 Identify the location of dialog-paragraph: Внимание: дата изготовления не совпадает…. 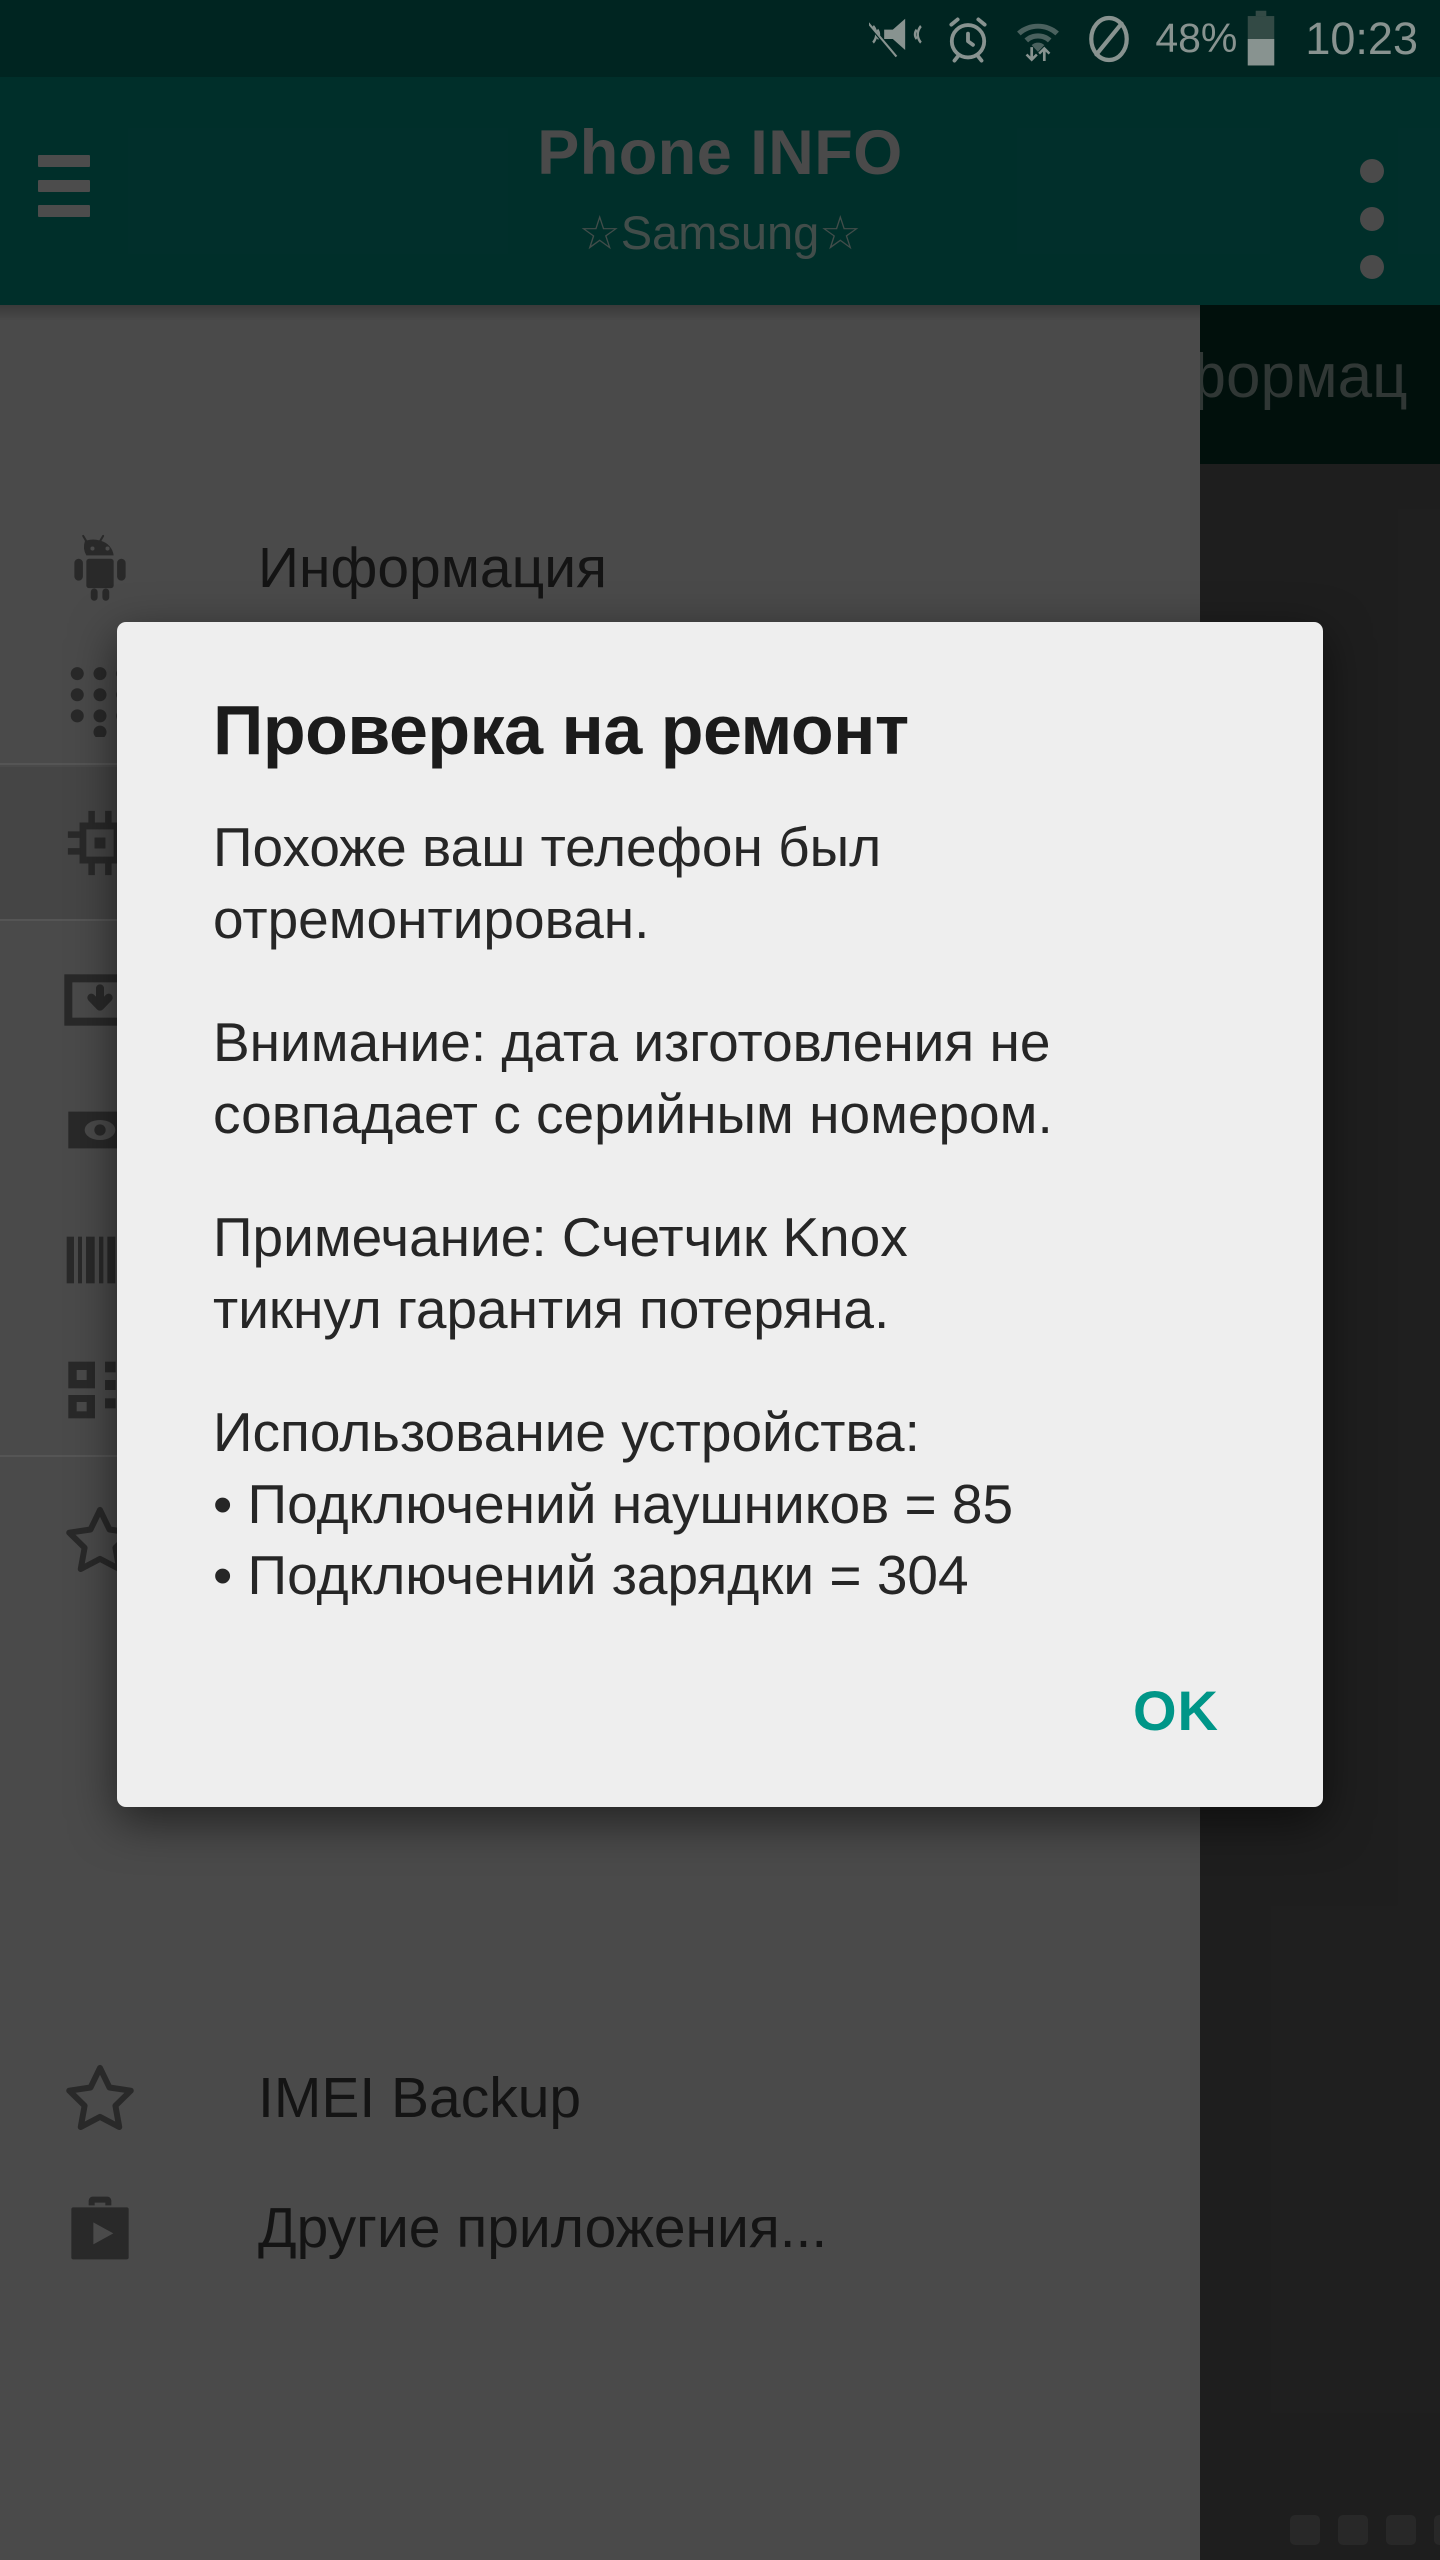
(720, 1078).